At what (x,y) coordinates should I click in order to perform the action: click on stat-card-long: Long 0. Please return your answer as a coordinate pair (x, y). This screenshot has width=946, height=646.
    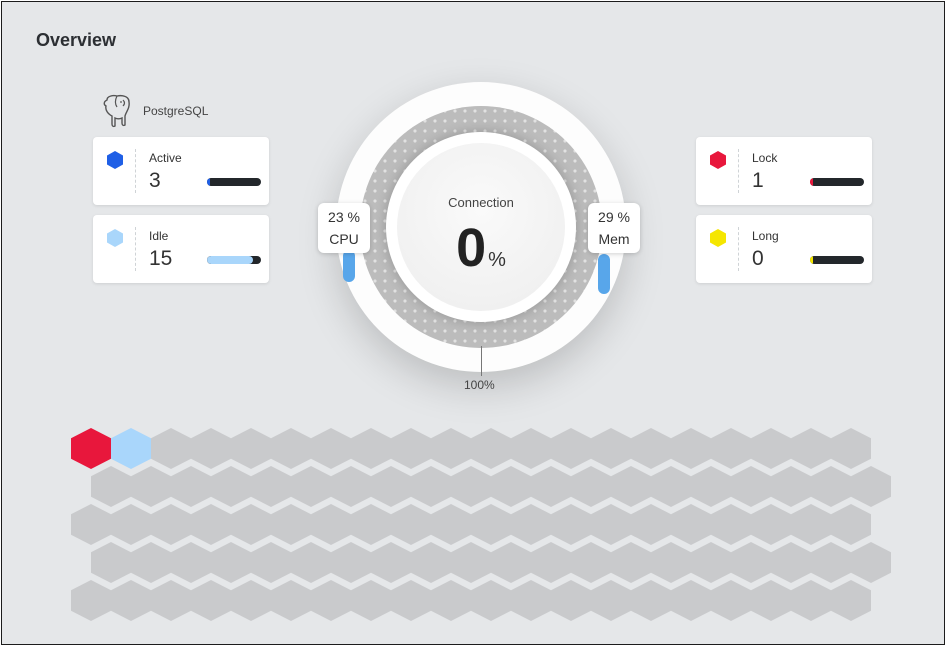
    Looking at the image, I should click on (784, 249).